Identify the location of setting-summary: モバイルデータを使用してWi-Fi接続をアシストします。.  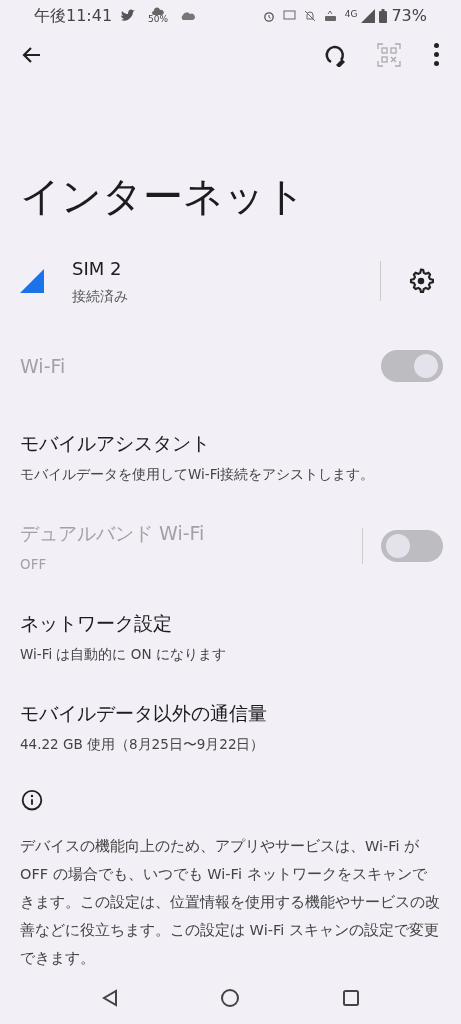
(198, 474).